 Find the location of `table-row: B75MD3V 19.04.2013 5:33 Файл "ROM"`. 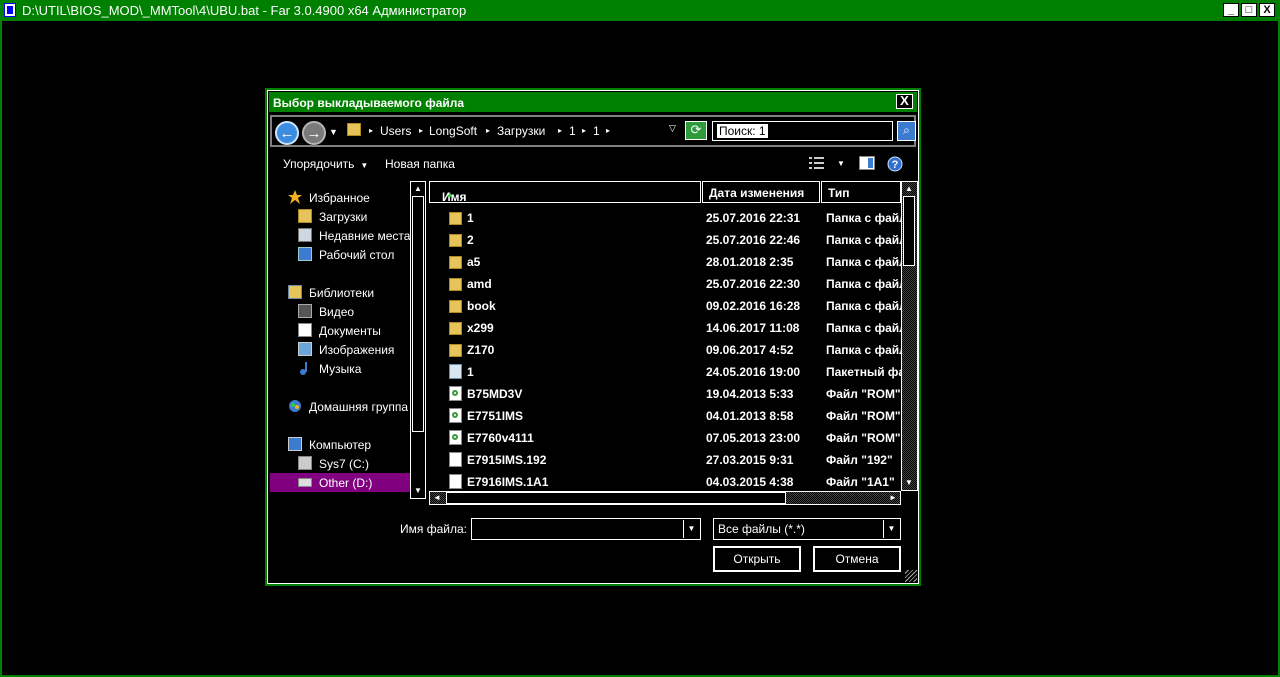

table-row: B75MD3V 19.04.2013 5:33 Файл "ROM" is located at coordinates (665, 394).